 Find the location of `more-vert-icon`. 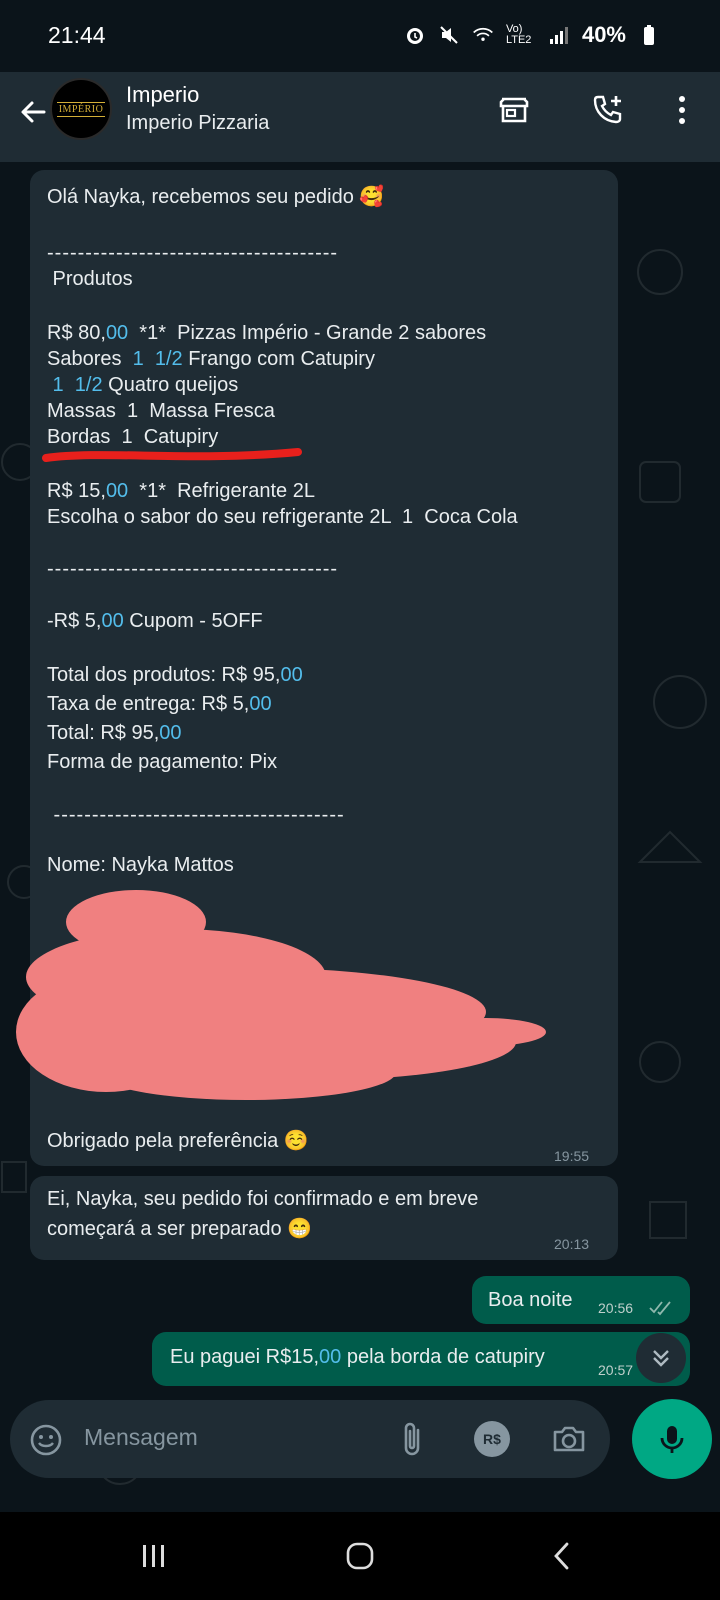

more-vert-icon is located at coordinates (682, 110).